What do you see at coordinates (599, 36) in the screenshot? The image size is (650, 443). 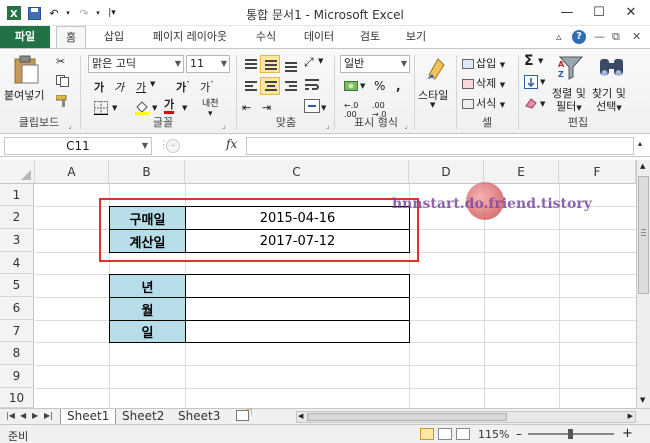 I see `minimize-workbook-icon: —` at bounding box center [599, 36].